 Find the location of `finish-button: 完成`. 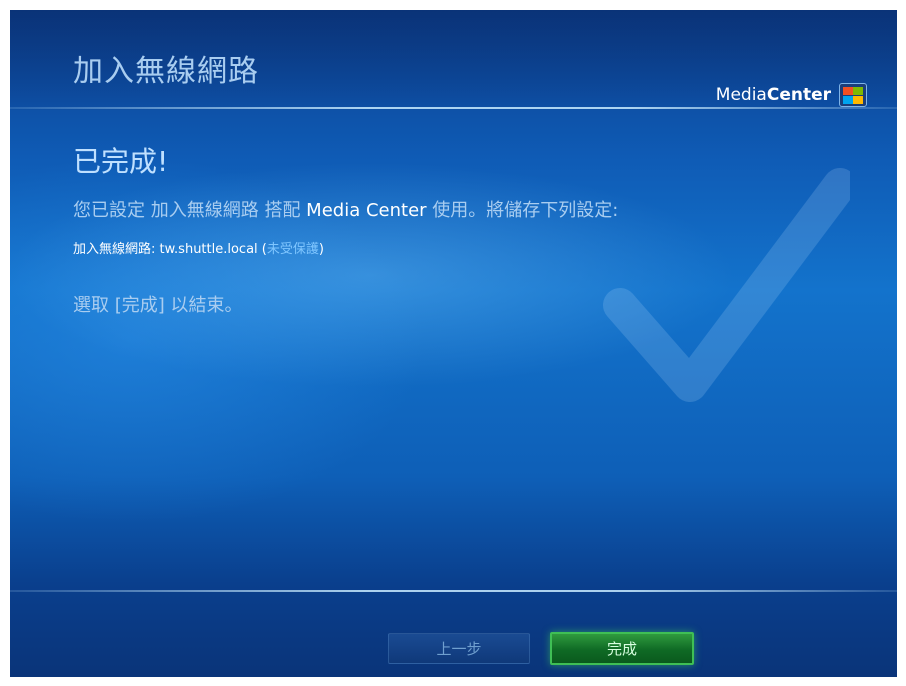

finish-button: 完成 is located at coordinates (622, 648).